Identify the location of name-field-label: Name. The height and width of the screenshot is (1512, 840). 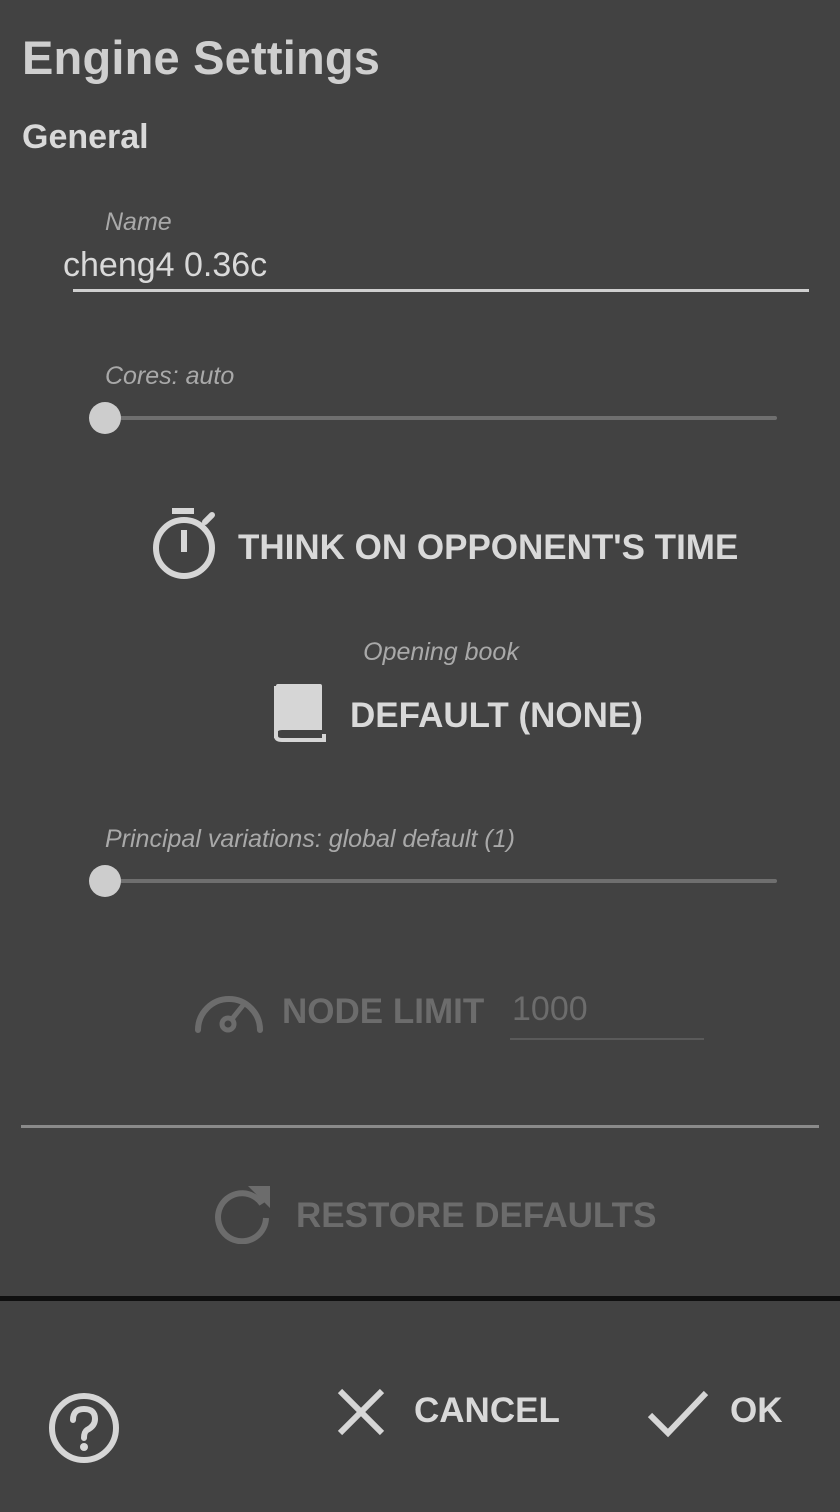
(138, 222).